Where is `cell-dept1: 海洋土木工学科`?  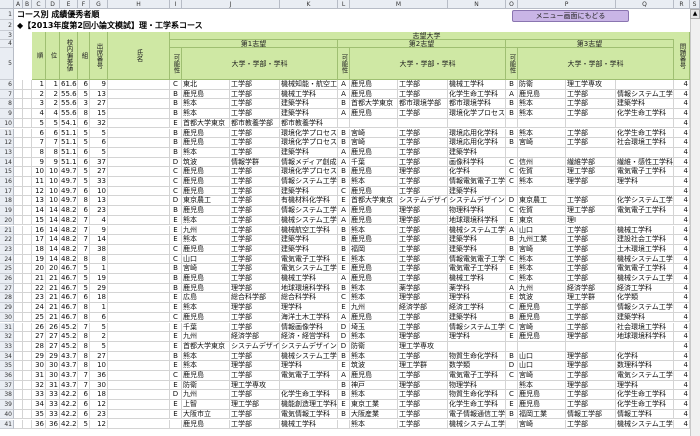
cell-dept1: 海洋土木工学科 is located at coordinates (309, 317).